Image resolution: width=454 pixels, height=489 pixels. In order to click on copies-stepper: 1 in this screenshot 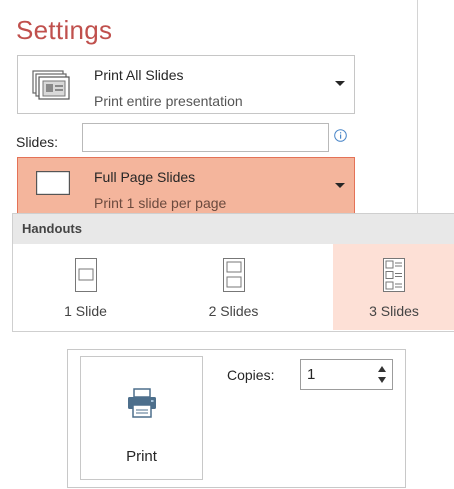, I will do `click(346, 374)`.